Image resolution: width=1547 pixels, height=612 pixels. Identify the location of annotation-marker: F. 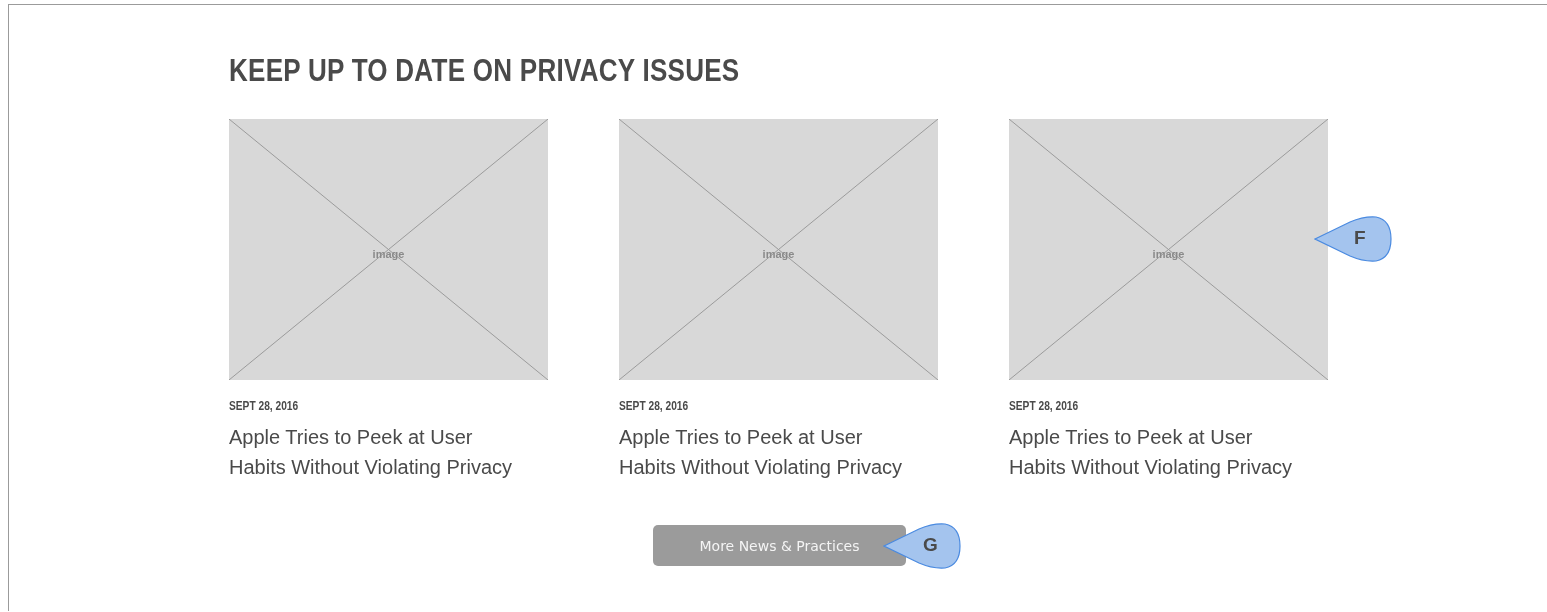
(1353, 239).